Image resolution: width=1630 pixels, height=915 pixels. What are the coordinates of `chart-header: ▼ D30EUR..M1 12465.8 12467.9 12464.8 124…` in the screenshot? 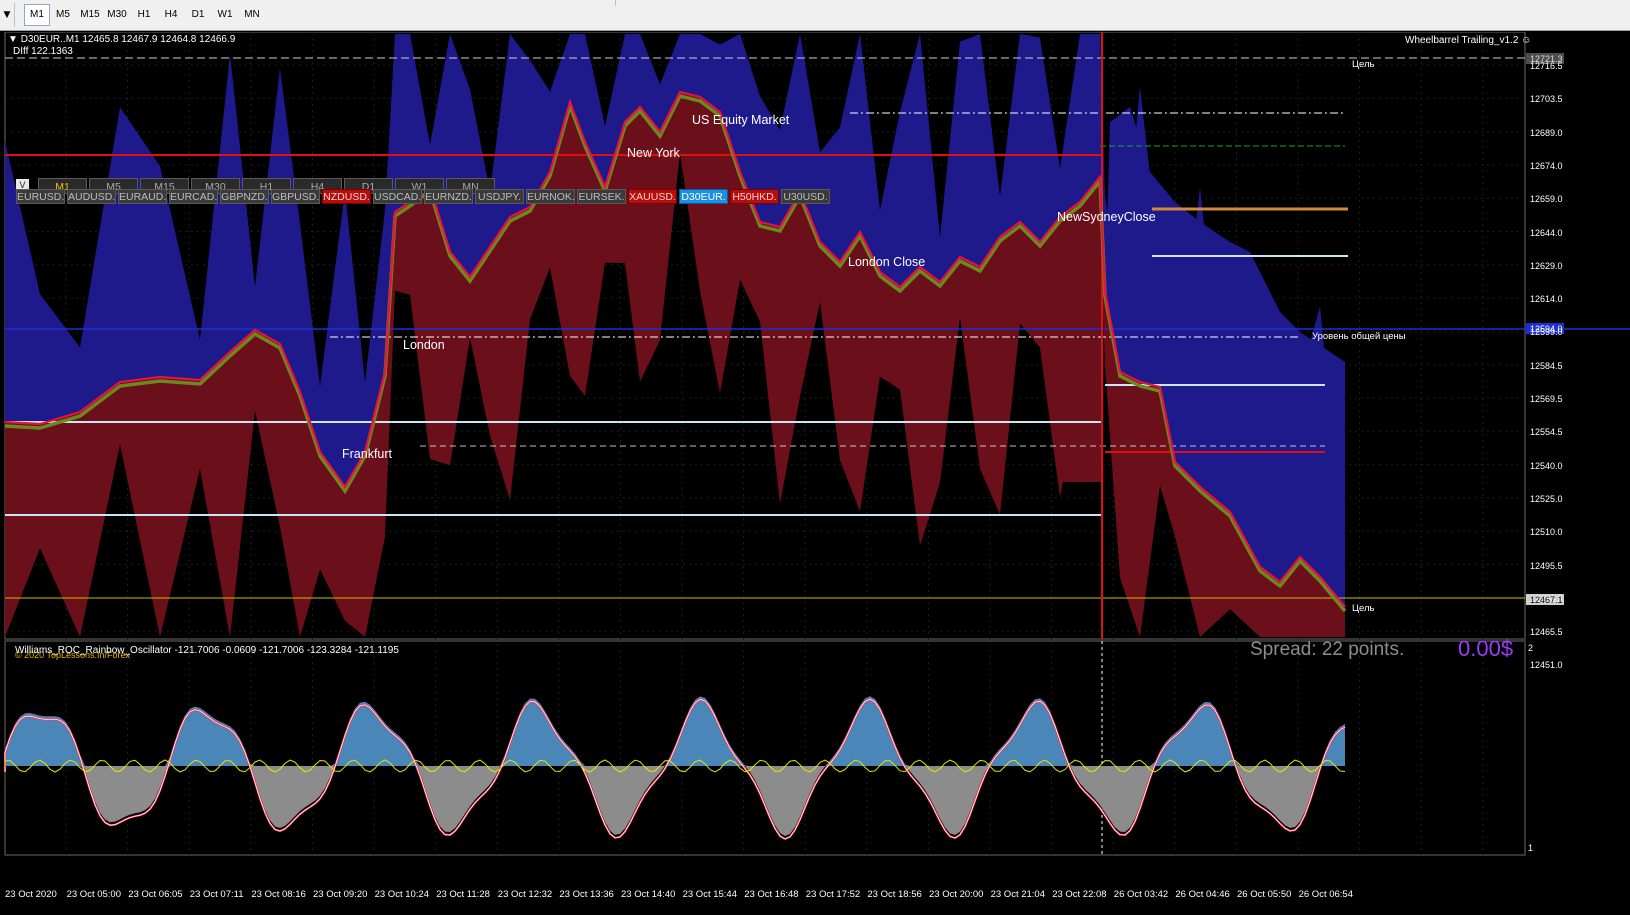 It's located at (121, 39).